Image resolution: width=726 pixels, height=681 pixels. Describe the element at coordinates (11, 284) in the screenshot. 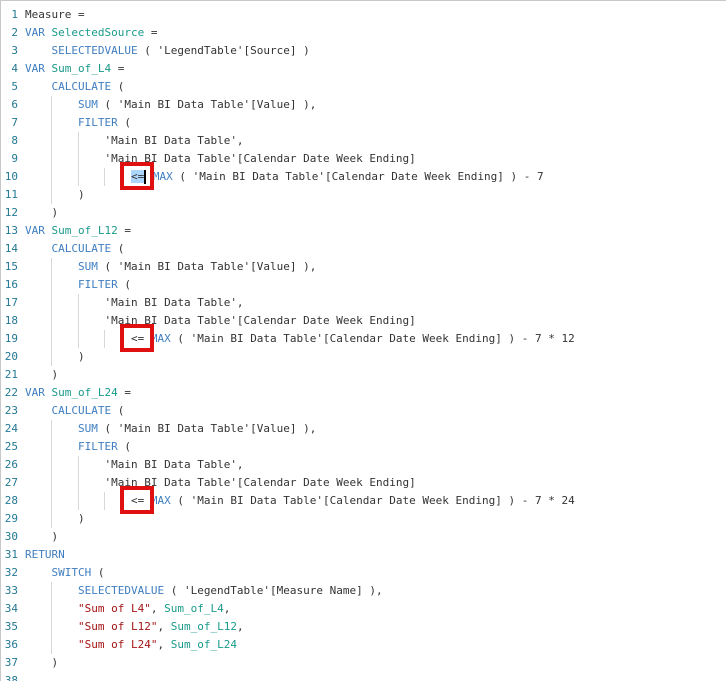

I see `line-number: 16` at that location.